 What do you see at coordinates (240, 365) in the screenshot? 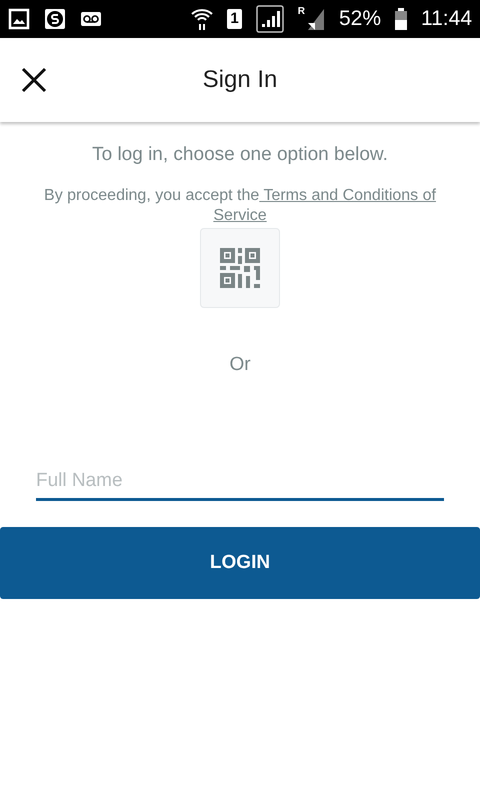
I see `separator-text: Or` at bounding box center [240, 365].